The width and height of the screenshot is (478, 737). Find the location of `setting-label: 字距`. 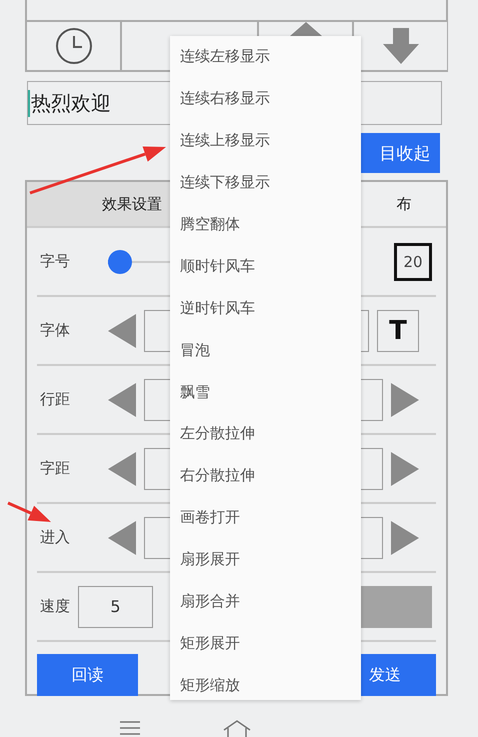

setting-label: 字距 is located at coordinates (55, 468).